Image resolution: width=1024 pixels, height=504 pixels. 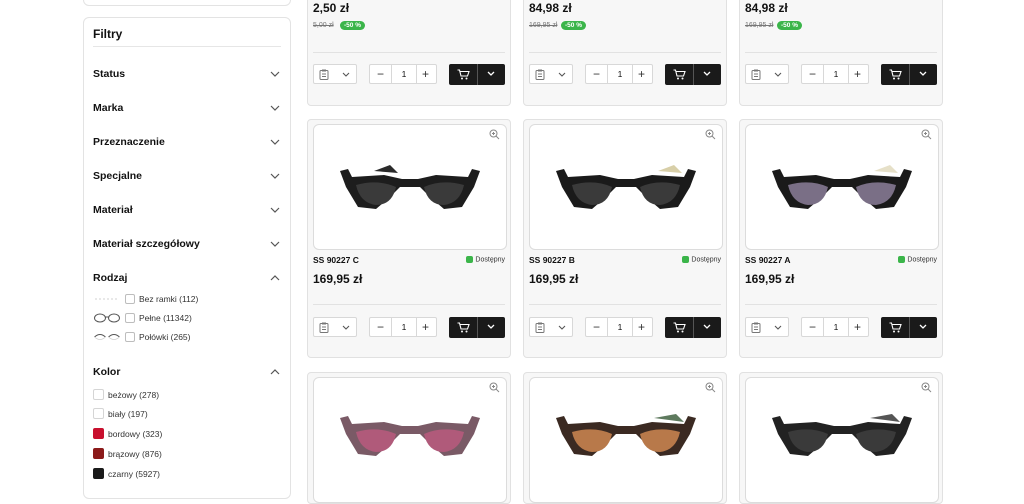 I want to click on filter-option-bialy: biały (197), so click(x=120, y=415).